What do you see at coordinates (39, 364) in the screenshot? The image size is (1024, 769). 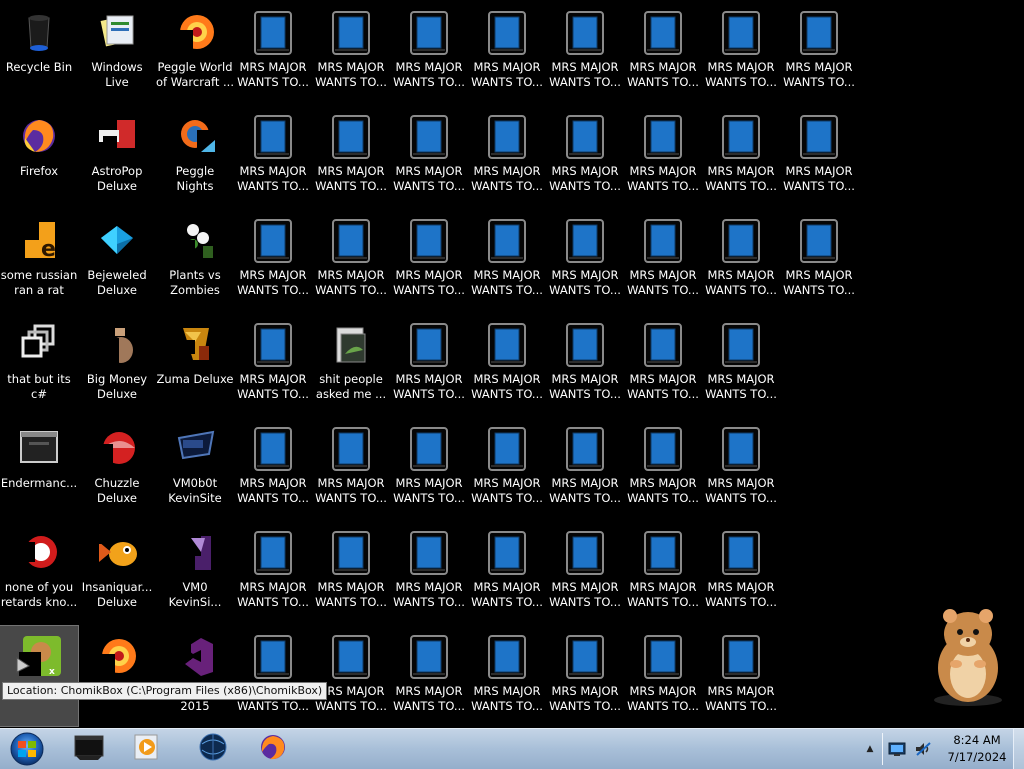 I see `desktop-icon: that but its c#` at bounding box center [39, 364].